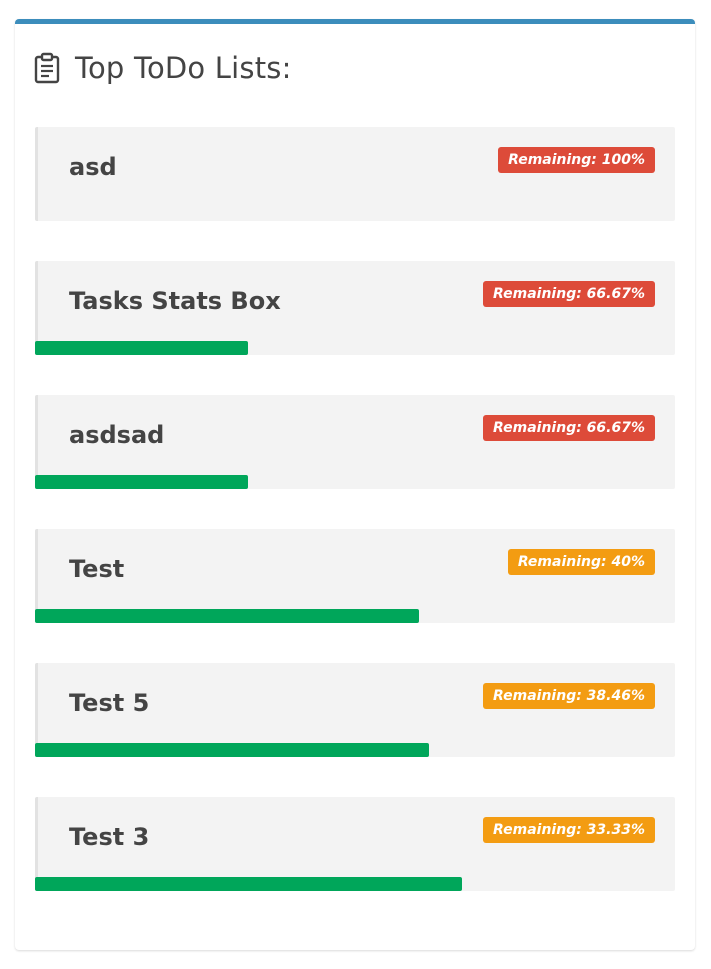 Image resolution: width=711 pixels, height=969 pixels. Describe the element at coordinates (117, 435) in the screenshot. I see `todo-list-name: asdsad` at that location.